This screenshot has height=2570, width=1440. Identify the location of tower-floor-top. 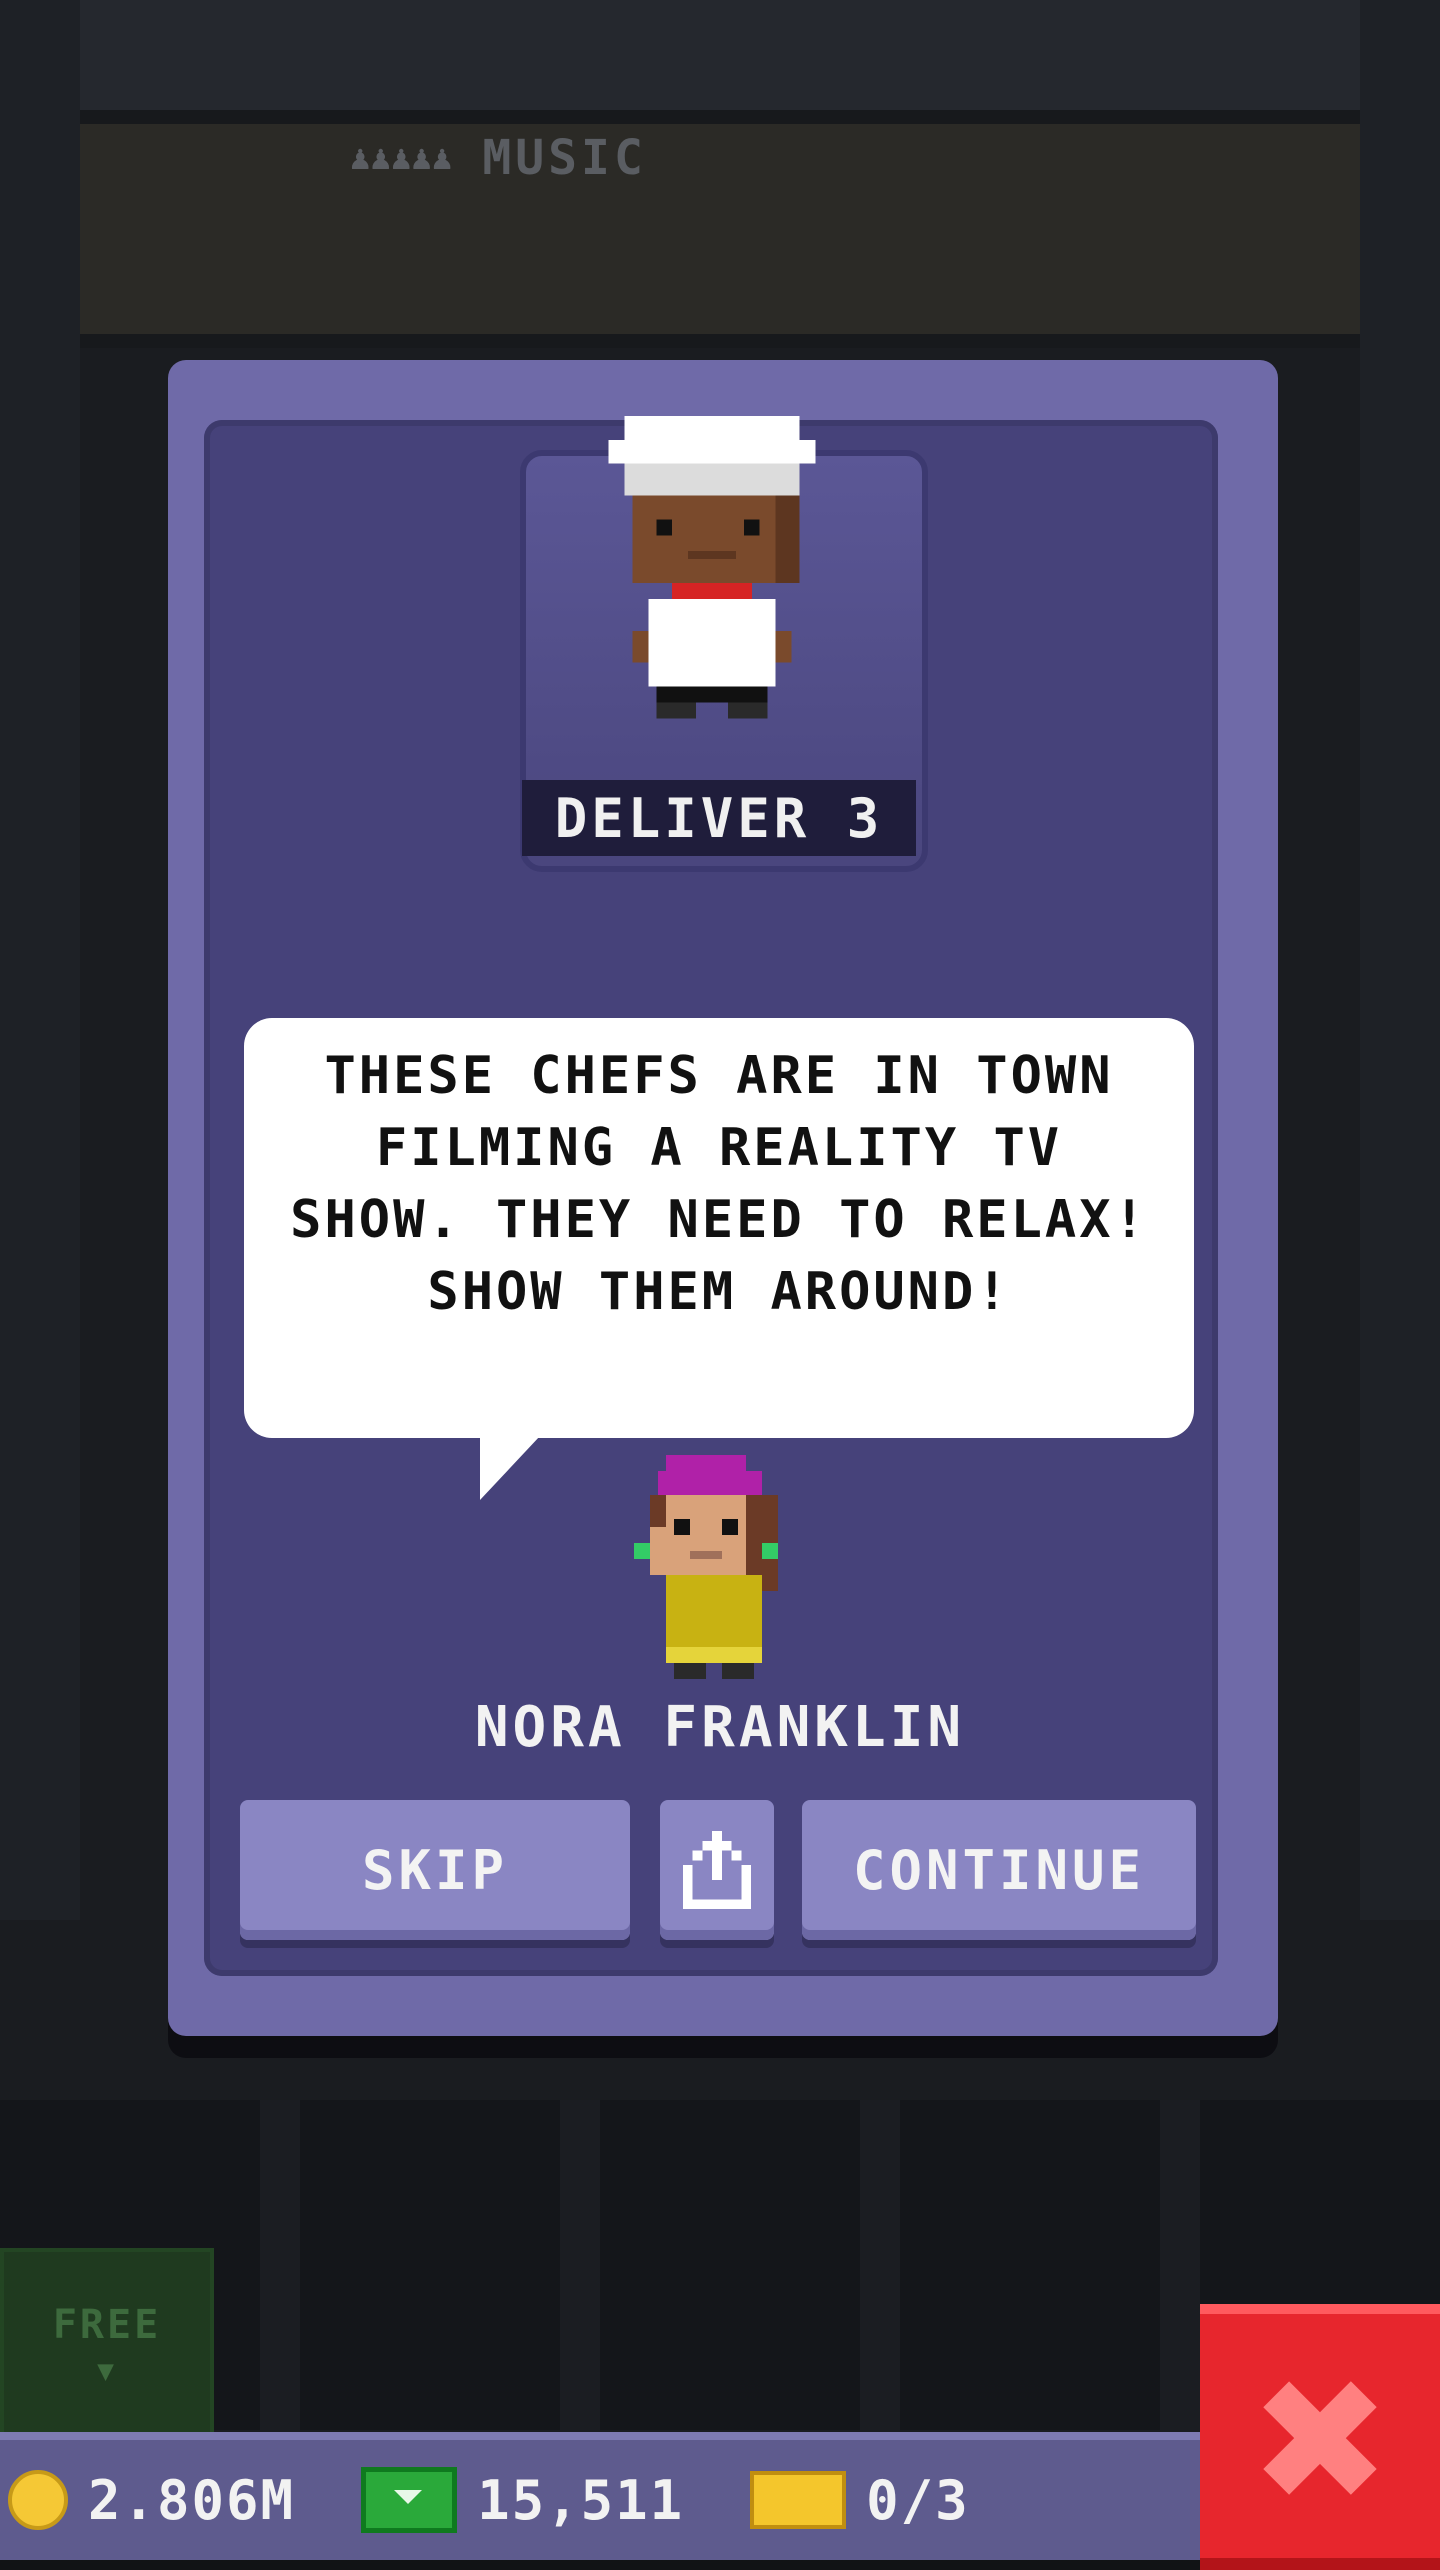
(720, 62).